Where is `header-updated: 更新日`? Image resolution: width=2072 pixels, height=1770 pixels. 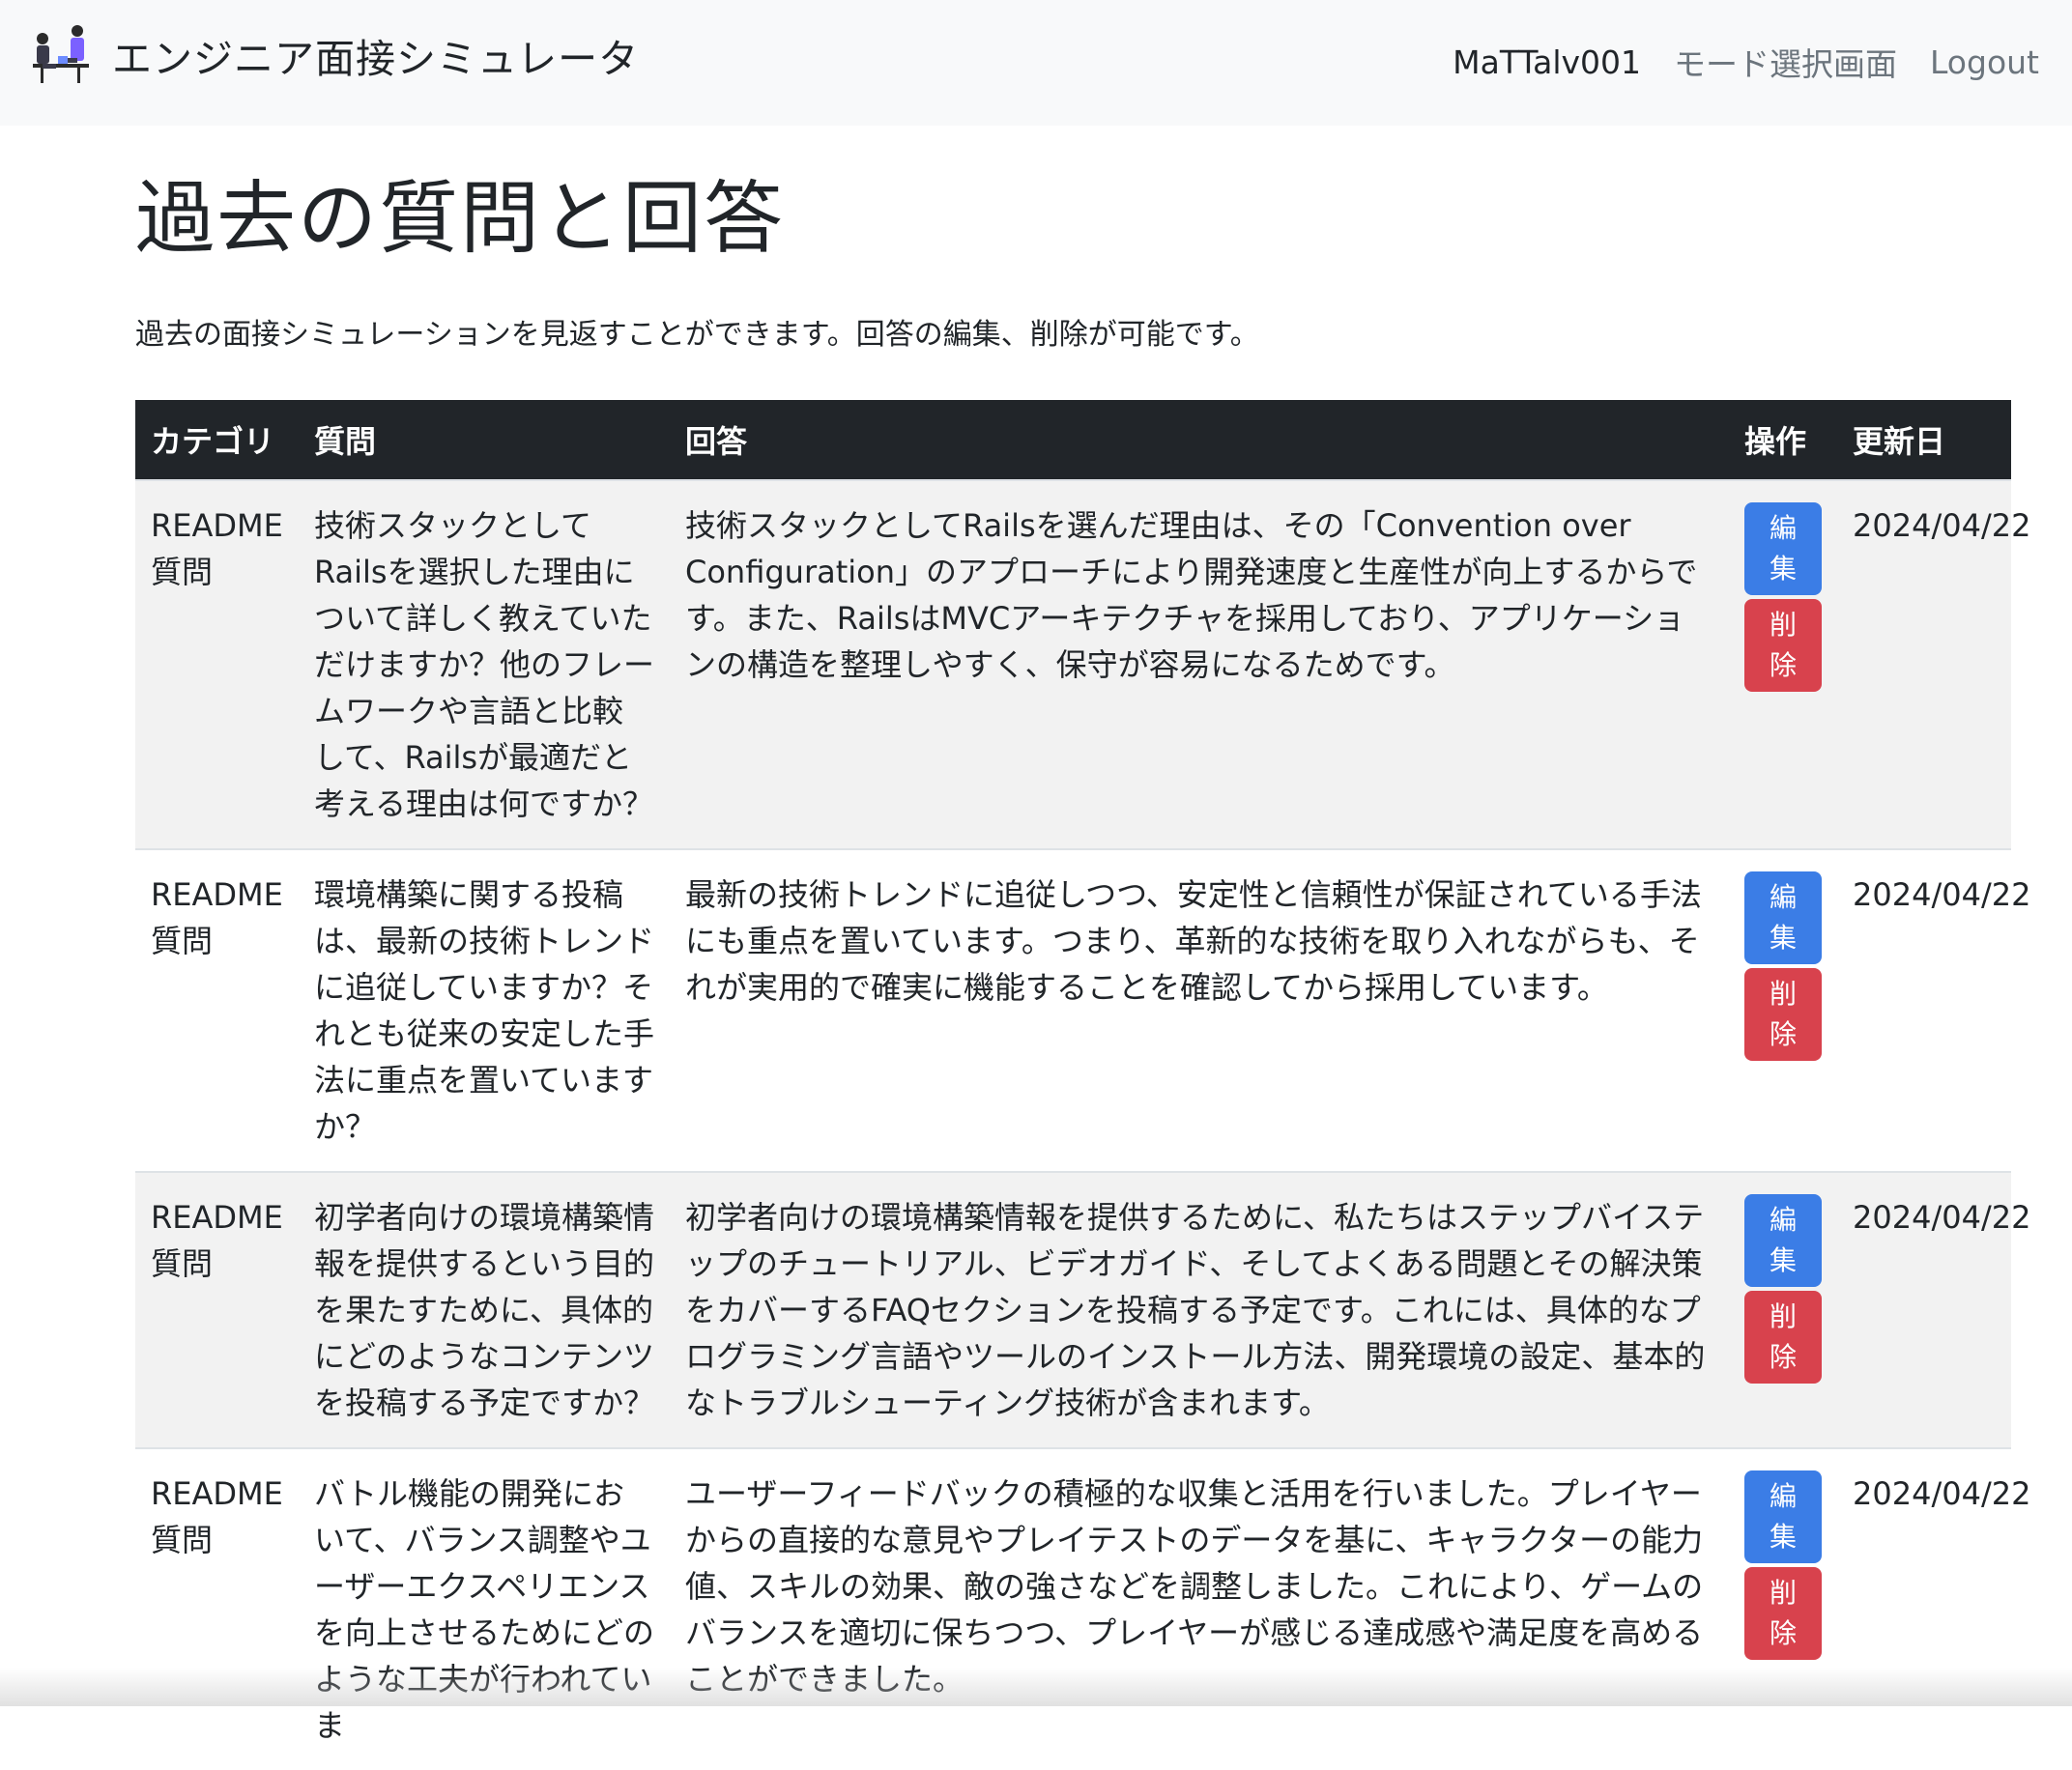 header-updated: 更新日 is located at coordinates (1924, 440).